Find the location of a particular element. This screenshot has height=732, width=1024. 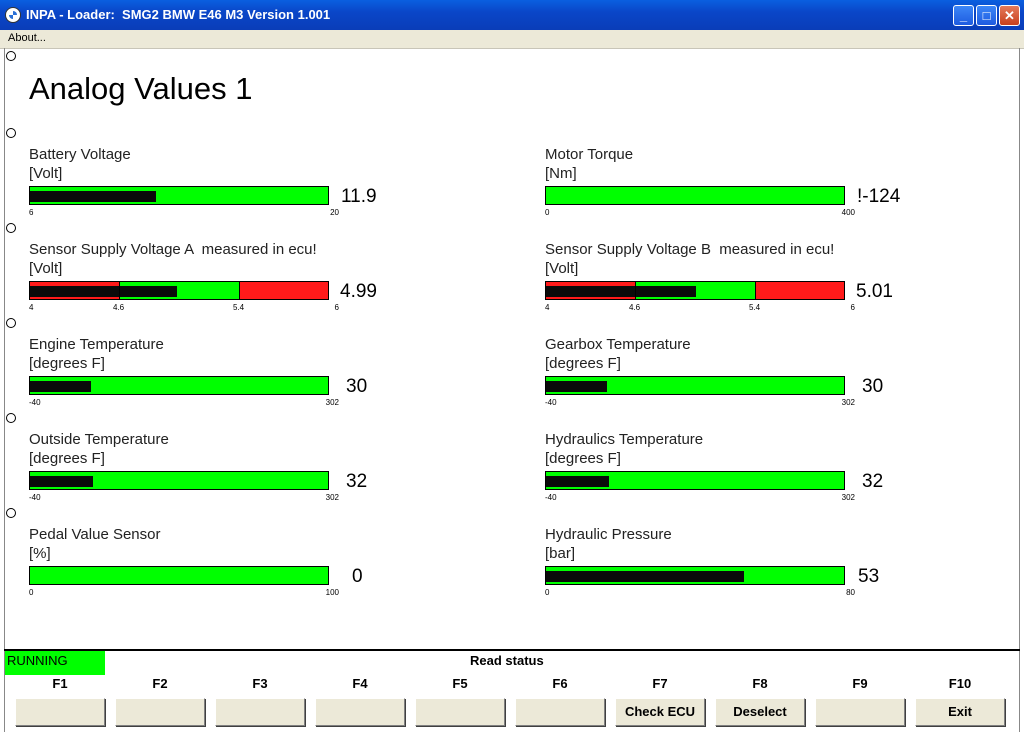

gauge-tick-label: 100 is located at coordinates (332, 592).